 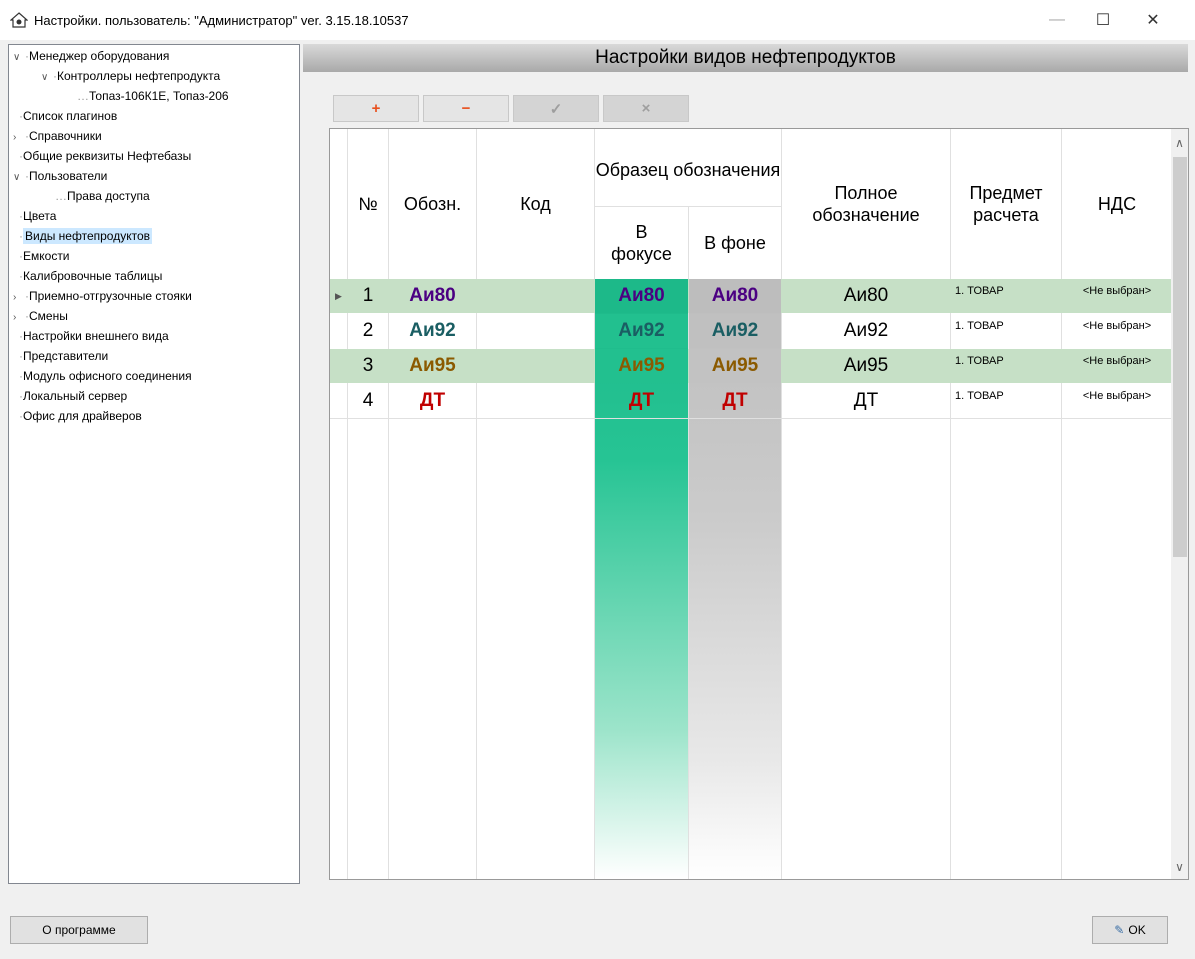 I want to click on tree-item-label: Представители, so click(x=66, y=356).